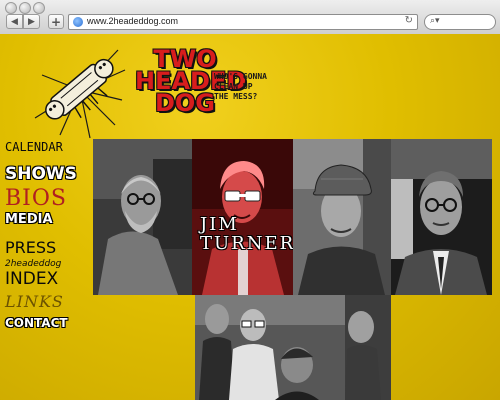  Describe the element at coordinates (409, 20) in the screenshot. I see `reload-icon: ↻` at that location.